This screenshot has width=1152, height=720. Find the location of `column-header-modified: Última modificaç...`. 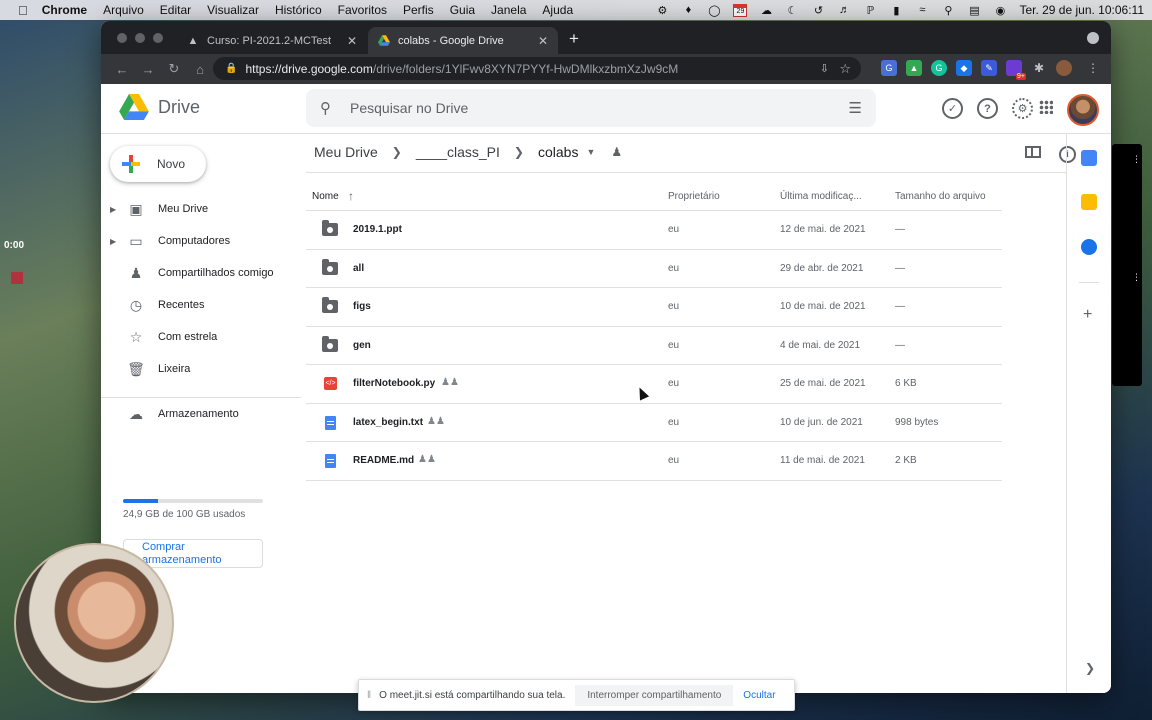

column-header-modified: Última modificaç... is located at coordinates (821, 196).